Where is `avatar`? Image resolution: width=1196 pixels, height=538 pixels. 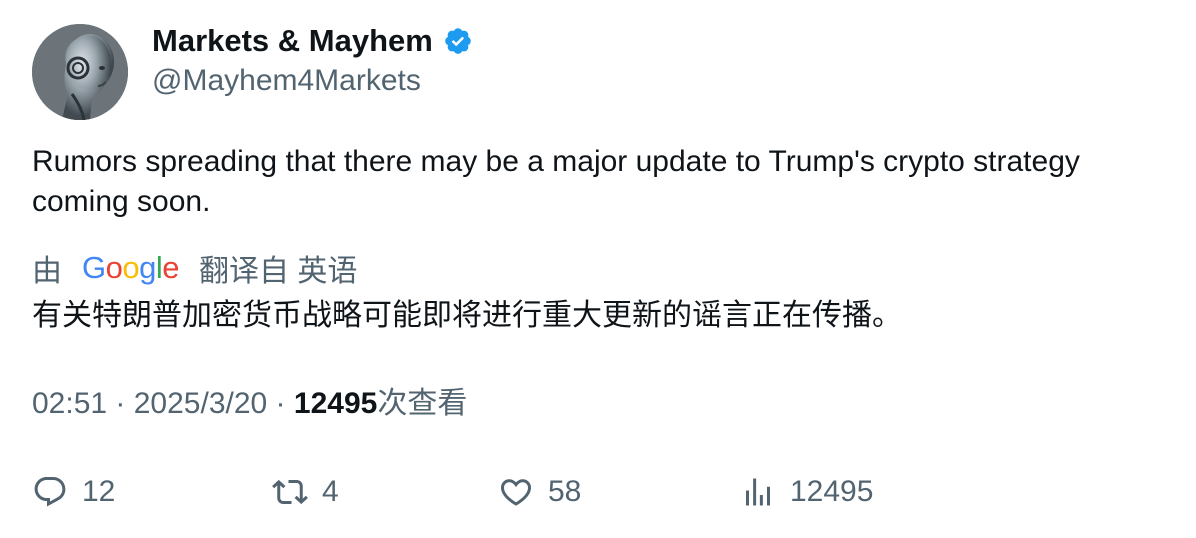 avatar is located at coordinates (80, 72).